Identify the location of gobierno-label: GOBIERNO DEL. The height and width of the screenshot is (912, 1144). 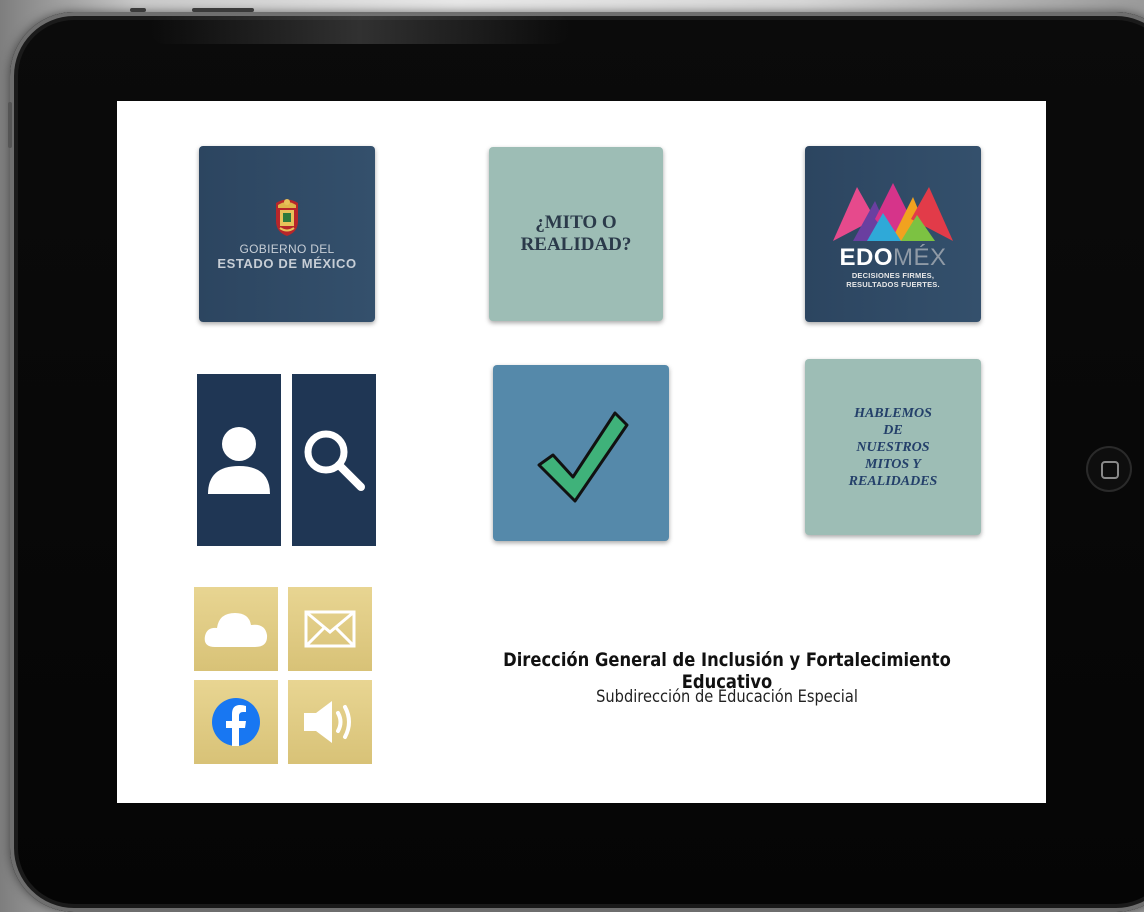
(287, 249).